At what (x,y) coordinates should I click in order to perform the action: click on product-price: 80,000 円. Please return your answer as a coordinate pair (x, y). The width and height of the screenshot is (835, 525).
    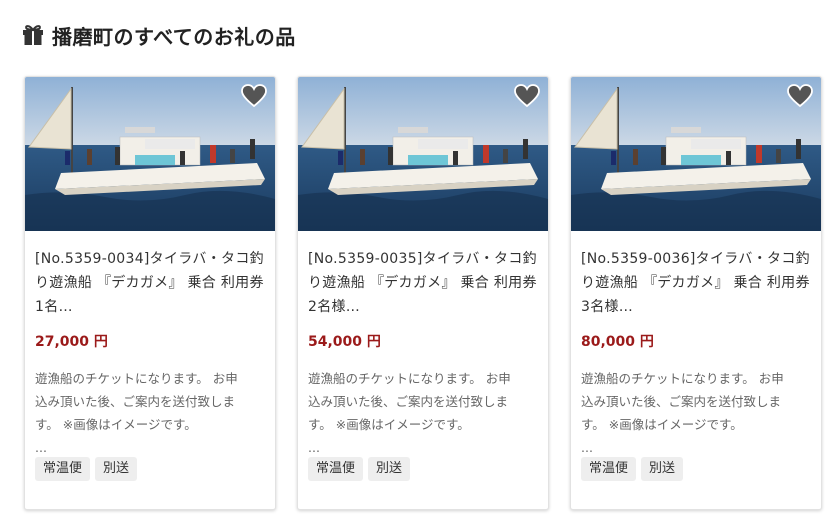
    Looking at the image, I should click on (617, 342).